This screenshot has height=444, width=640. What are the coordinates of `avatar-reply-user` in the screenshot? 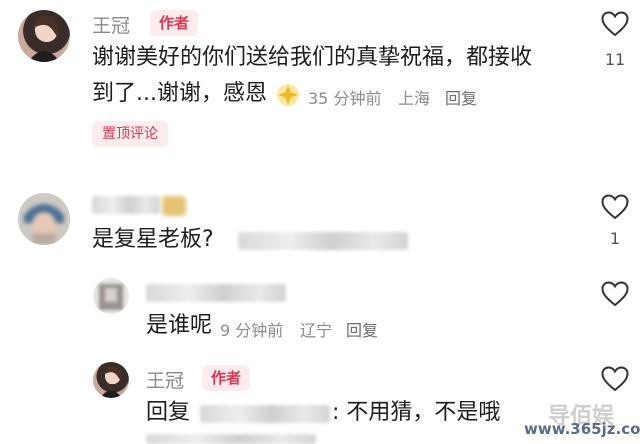 It's located at (111, 296).